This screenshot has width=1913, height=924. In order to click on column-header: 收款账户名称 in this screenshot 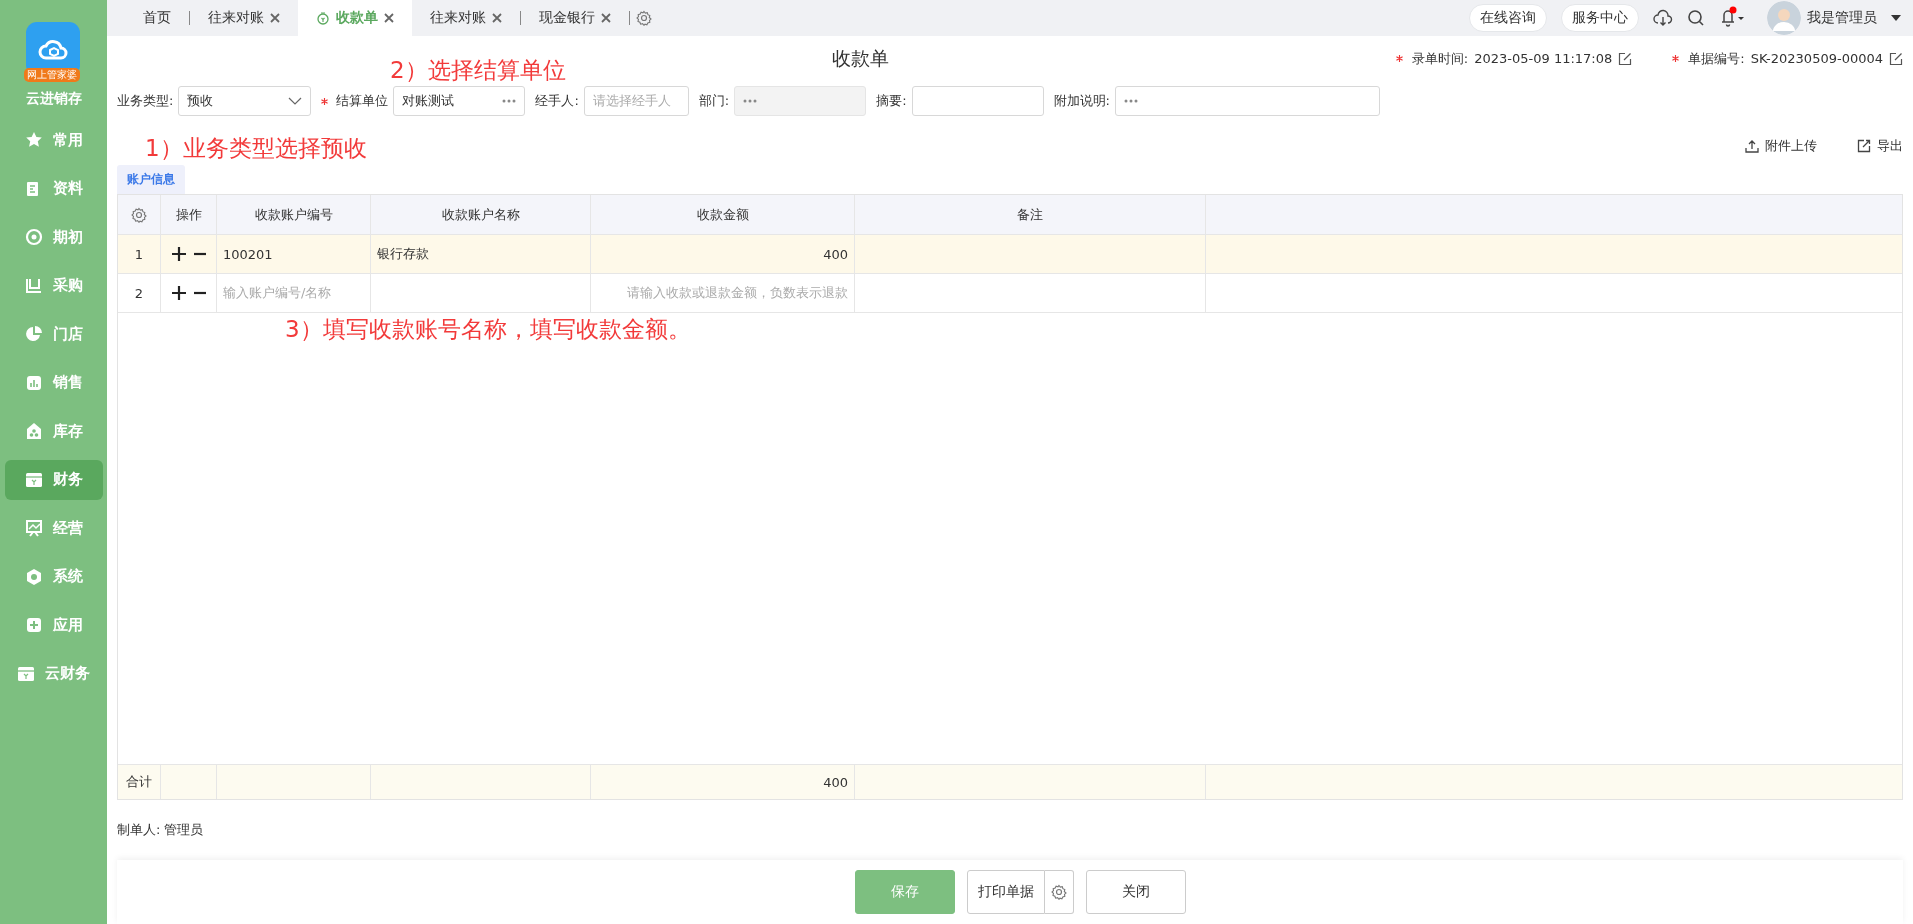, I will do `click(481, 214)`.